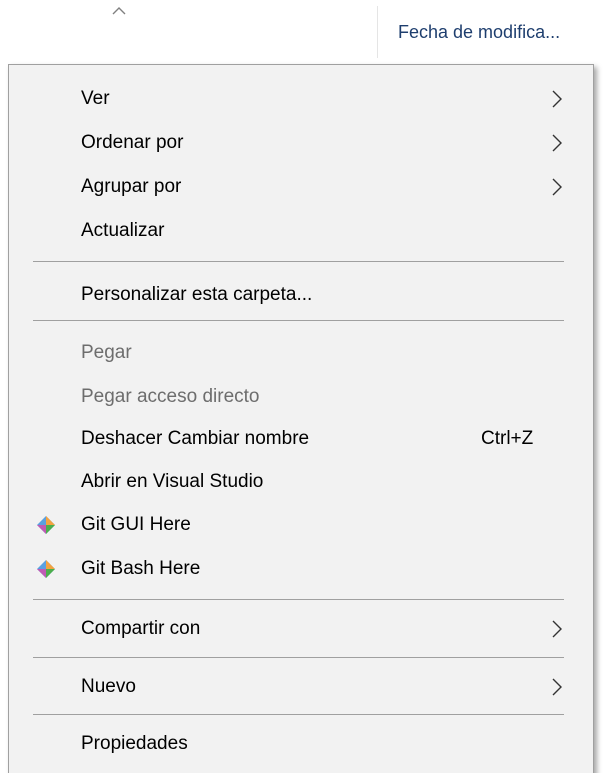  I want to click on menu-item-actualizar: Actualizar, so click(301, 231).